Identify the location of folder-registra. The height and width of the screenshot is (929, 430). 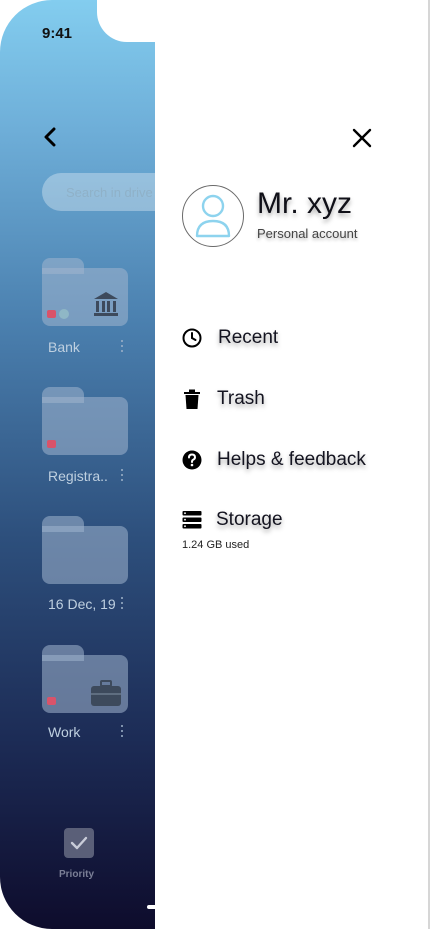
(85, 421).